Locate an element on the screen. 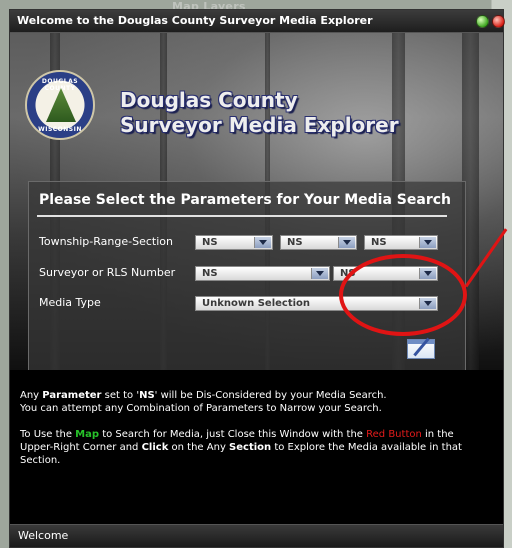  township-range-section-label: Township-Range-Section is located at coordinates (106, 241).